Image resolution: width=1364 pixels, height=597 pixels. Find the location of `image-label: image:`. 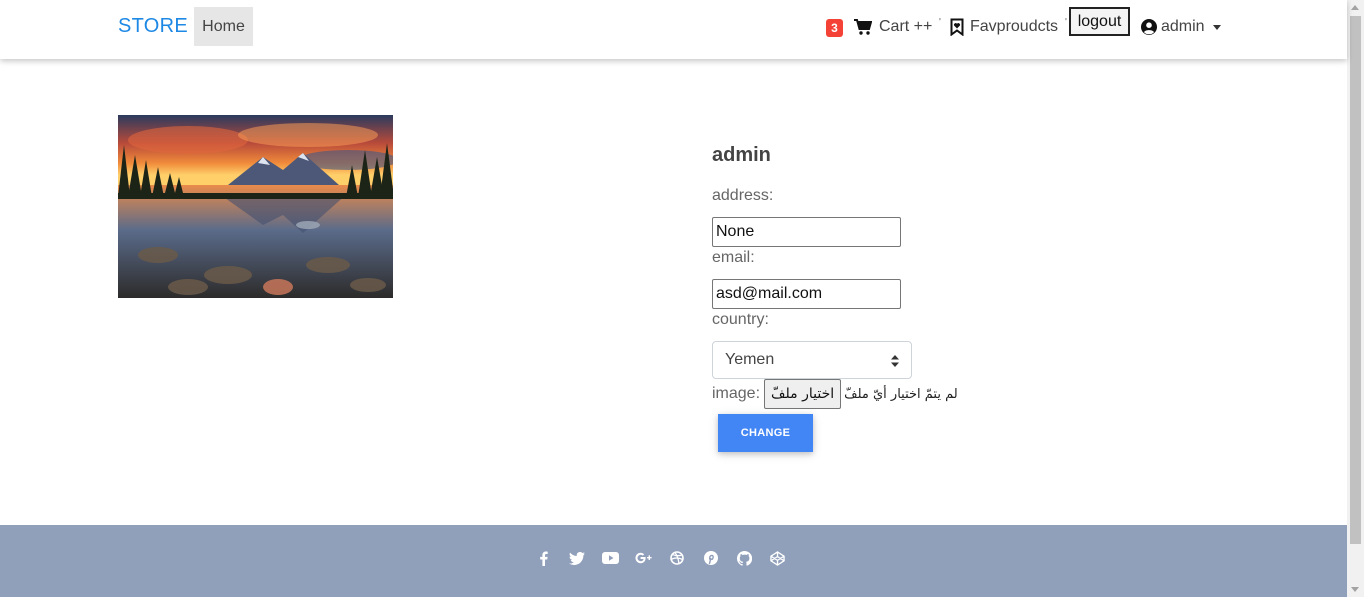

image-label: image: is located at coordinates (736, 393).